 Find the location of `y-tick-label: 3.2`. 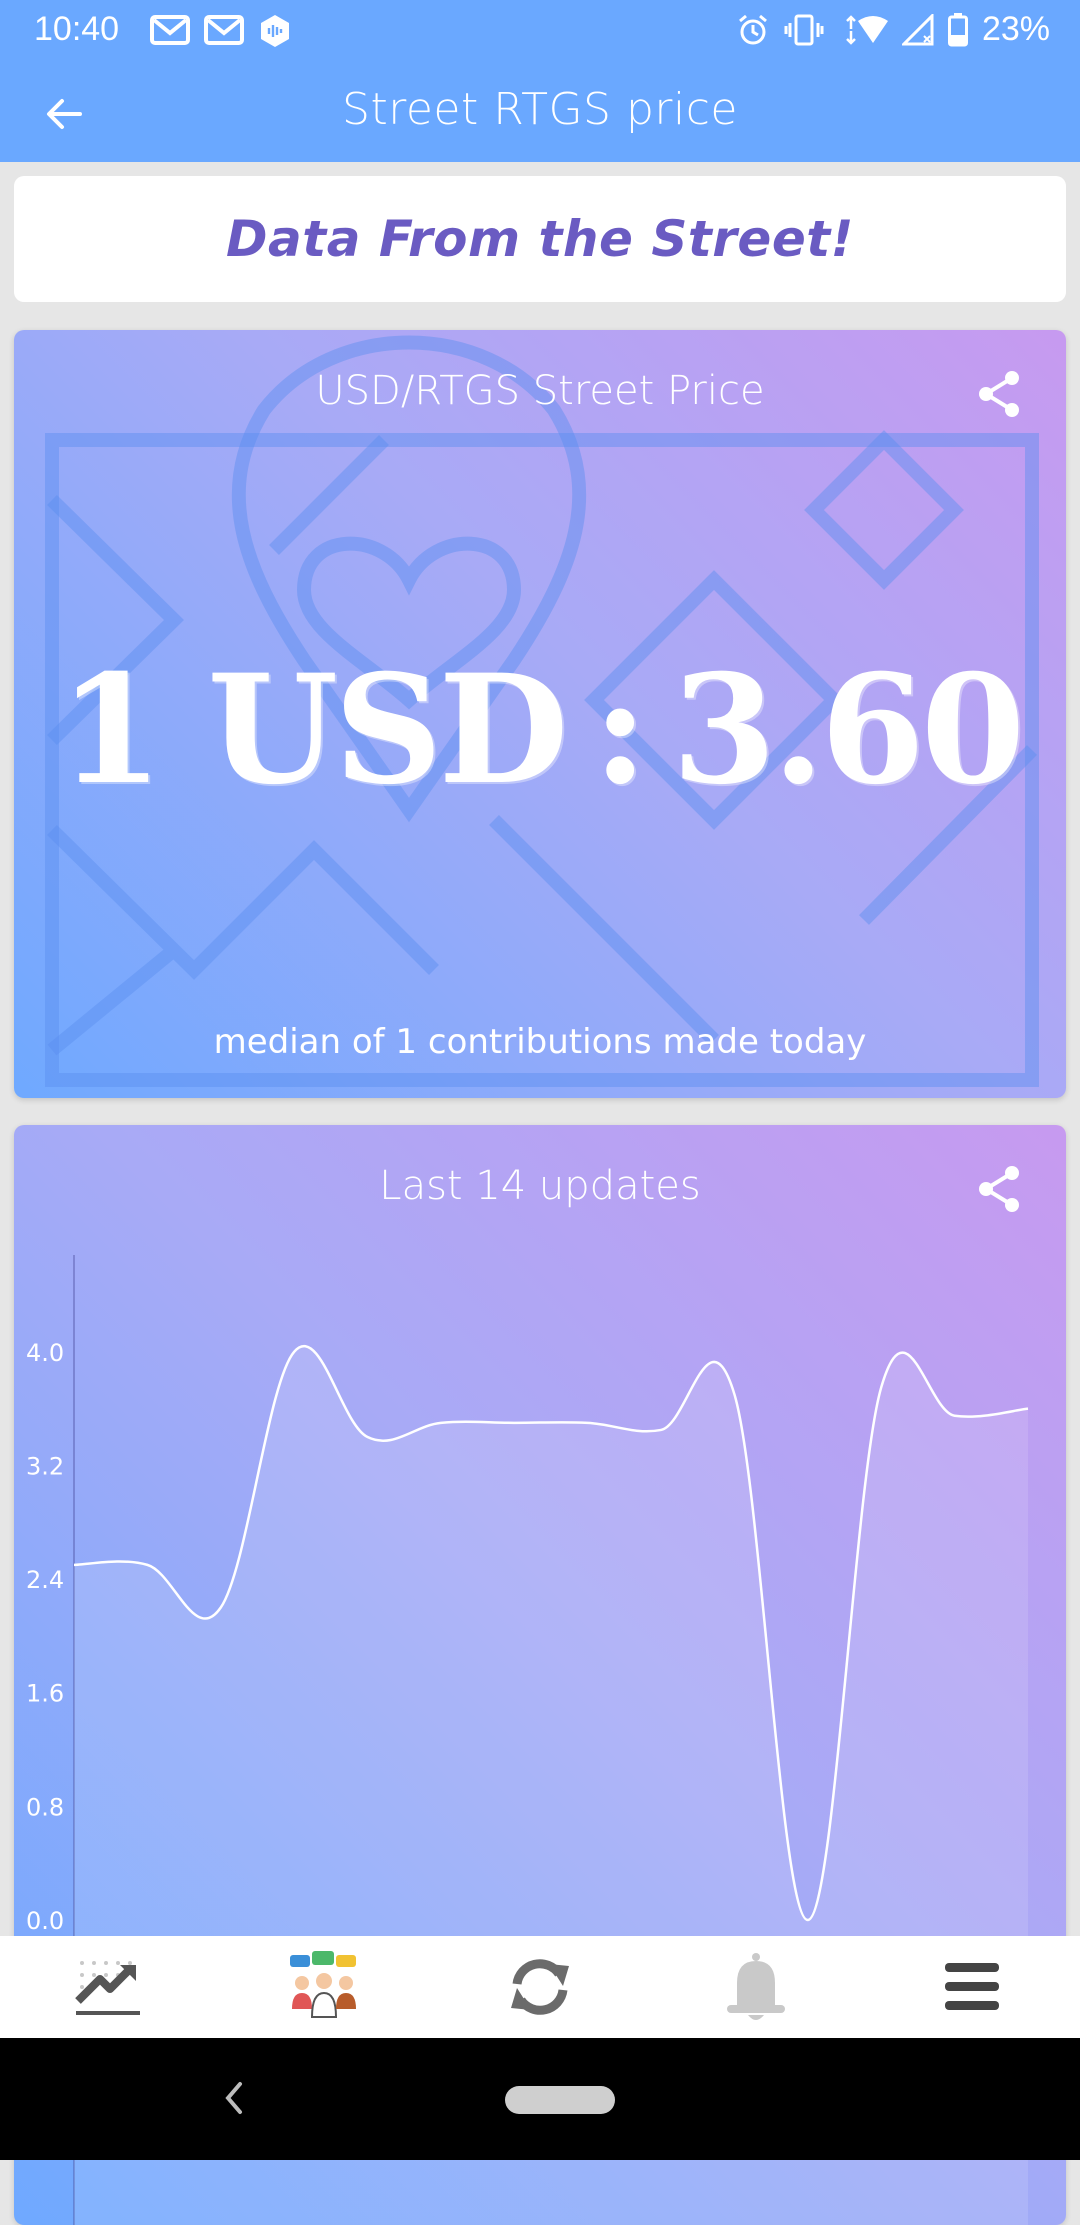

y-tick-label: 3.2 is located at coordinates (45, 1466).